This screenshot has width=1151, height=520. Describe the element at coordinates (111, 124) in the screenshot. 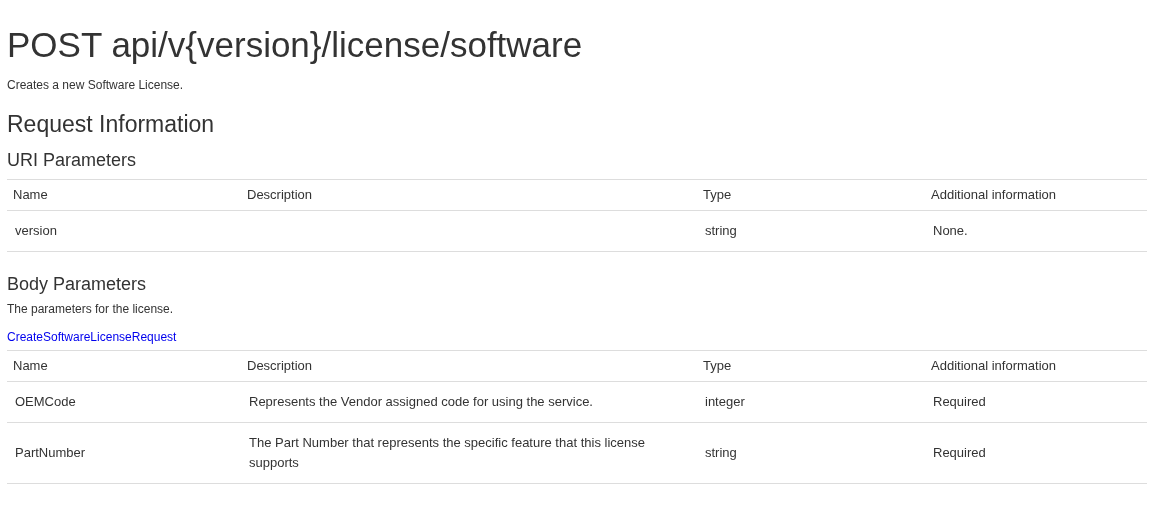

I see `section-heading: Request Information` at that location.